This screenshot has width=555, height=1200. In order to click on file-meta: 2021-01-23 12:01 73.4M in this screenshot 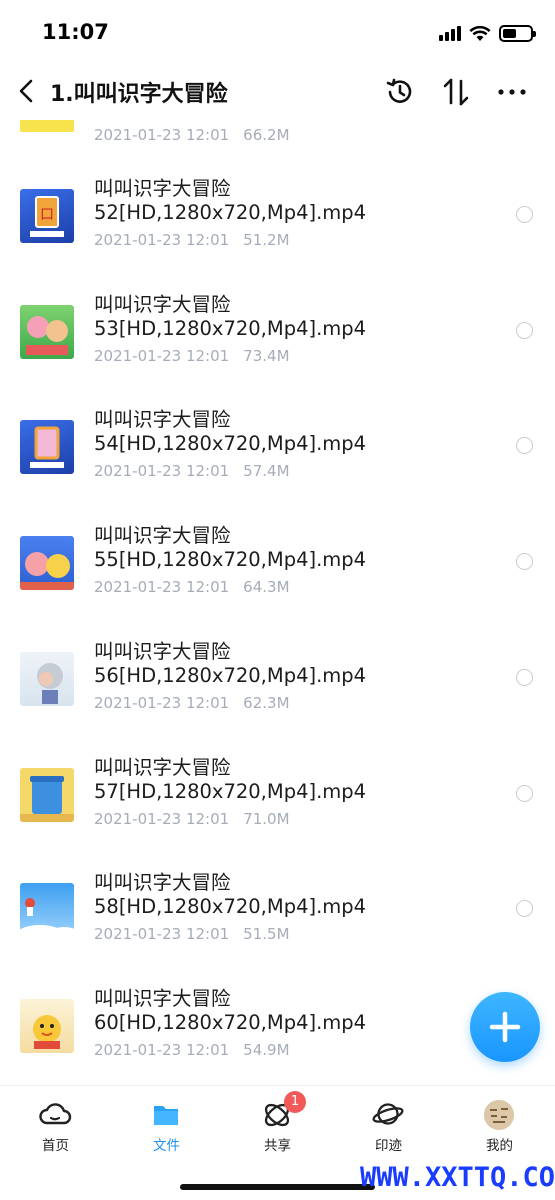, I will do `click(192, 356)`.